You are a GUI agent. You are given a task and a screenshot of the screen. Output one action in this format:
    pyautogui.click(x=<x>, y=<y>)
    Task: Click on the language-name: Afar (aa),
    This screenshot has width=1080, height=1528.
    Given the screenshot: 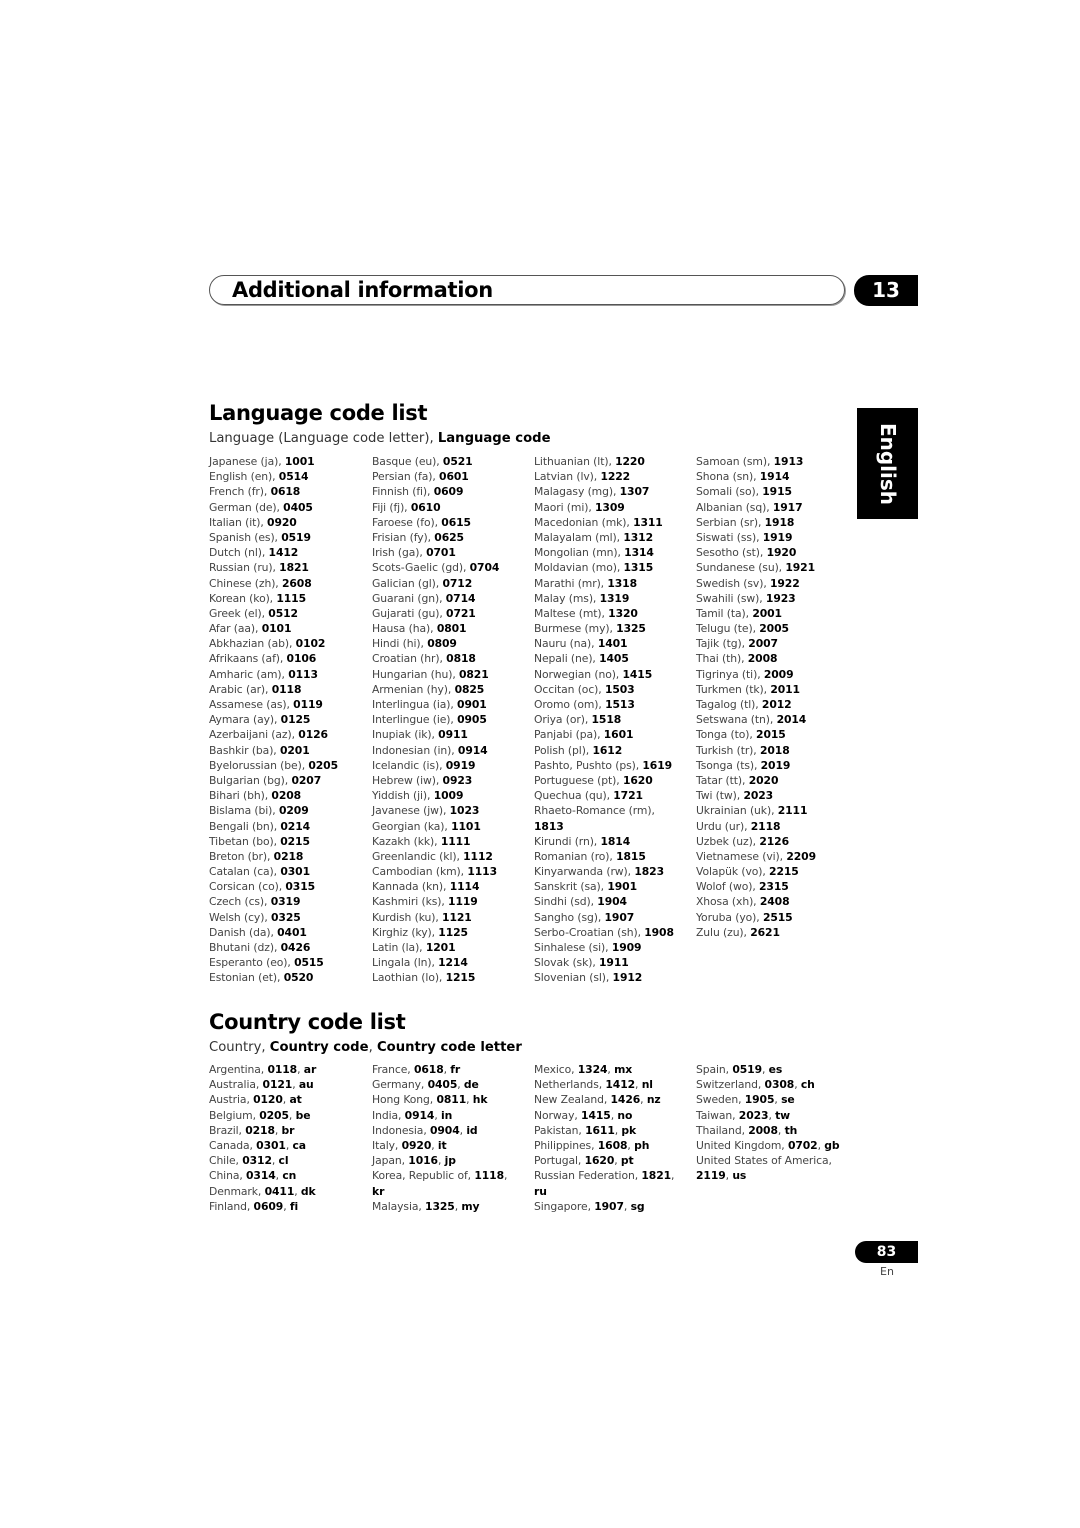 What is the action you would take?
    pyautogui.click(x=235, y=629)
    